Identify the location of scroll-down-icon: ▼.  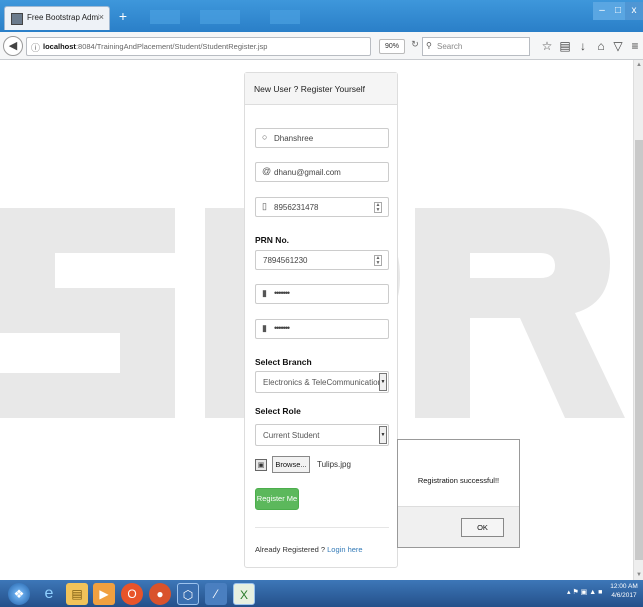
(639, 575).